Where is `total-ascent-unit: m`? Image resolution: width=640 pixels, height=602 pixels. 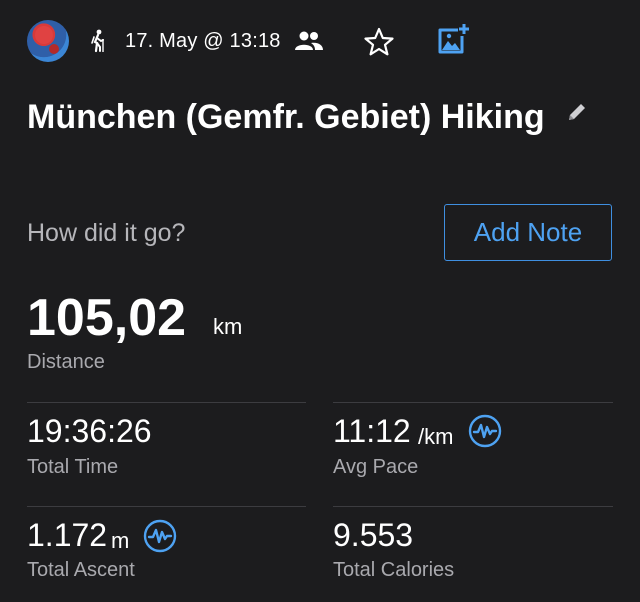
total-ascent-unit: m is located at coordinates (120, 540).